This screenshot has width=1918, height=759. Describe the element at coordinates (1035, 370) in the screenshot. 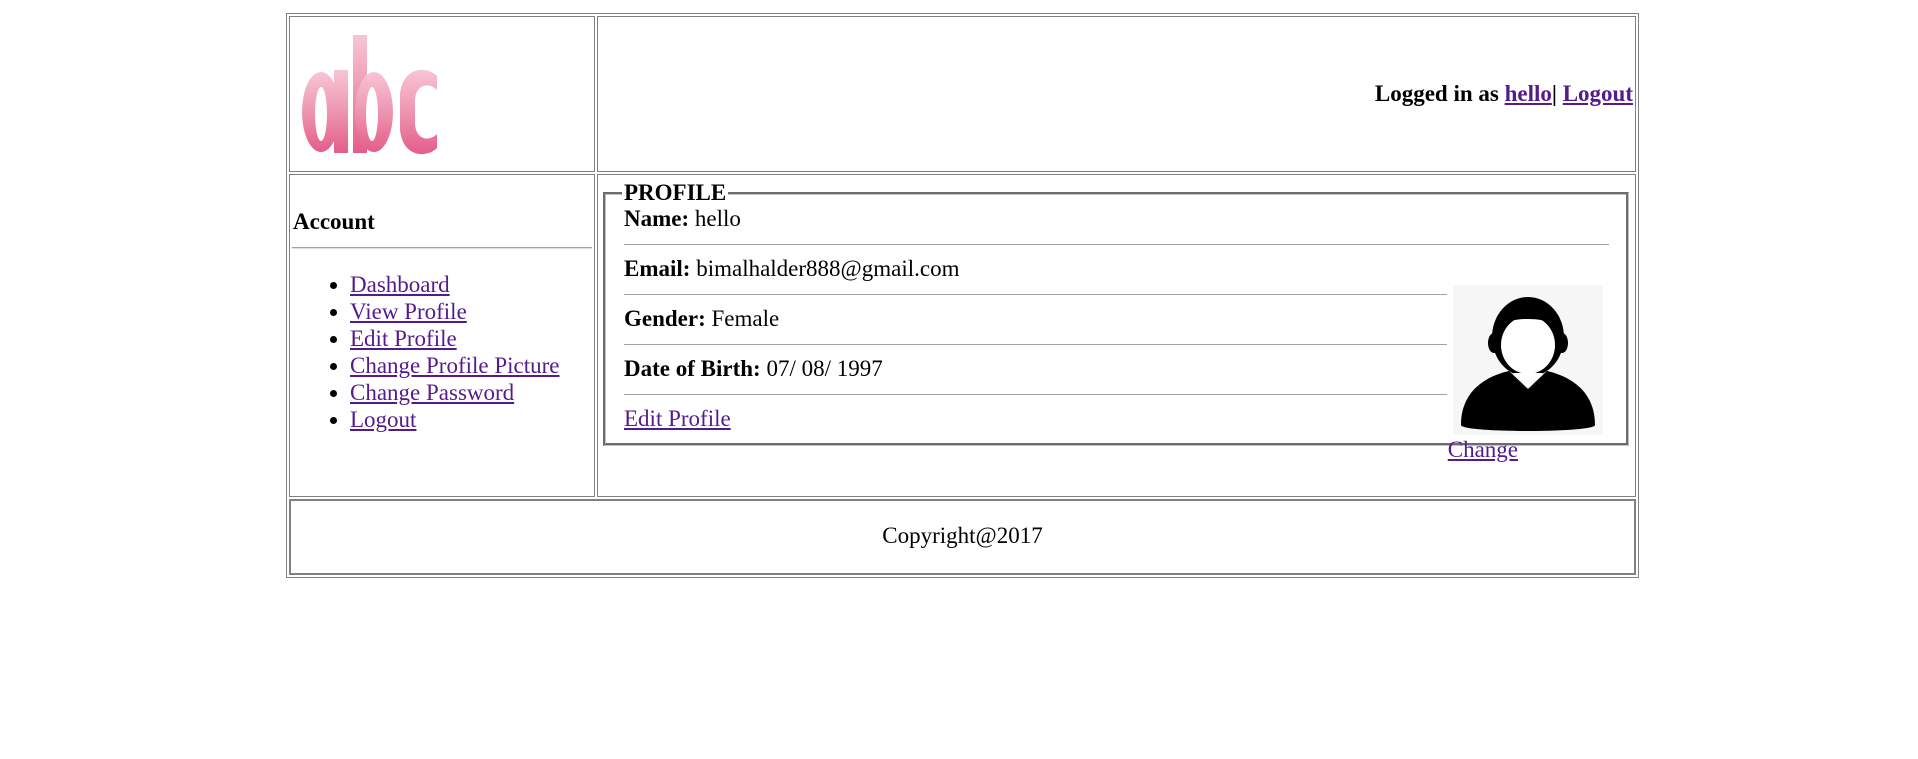

I see `dob-row: Date of Birth: 07/ 08/ 1997` at that location.